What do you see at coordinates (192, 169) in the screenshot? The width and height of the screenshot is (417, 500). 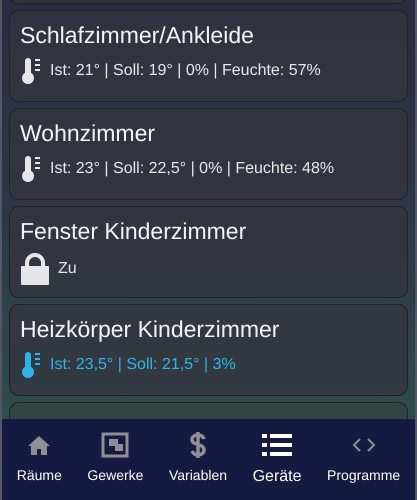 I see `device-status: Ist: 23° | Soll: 22,5° | 0% | Feuchte: 48%` at bounding box center [192, 169].